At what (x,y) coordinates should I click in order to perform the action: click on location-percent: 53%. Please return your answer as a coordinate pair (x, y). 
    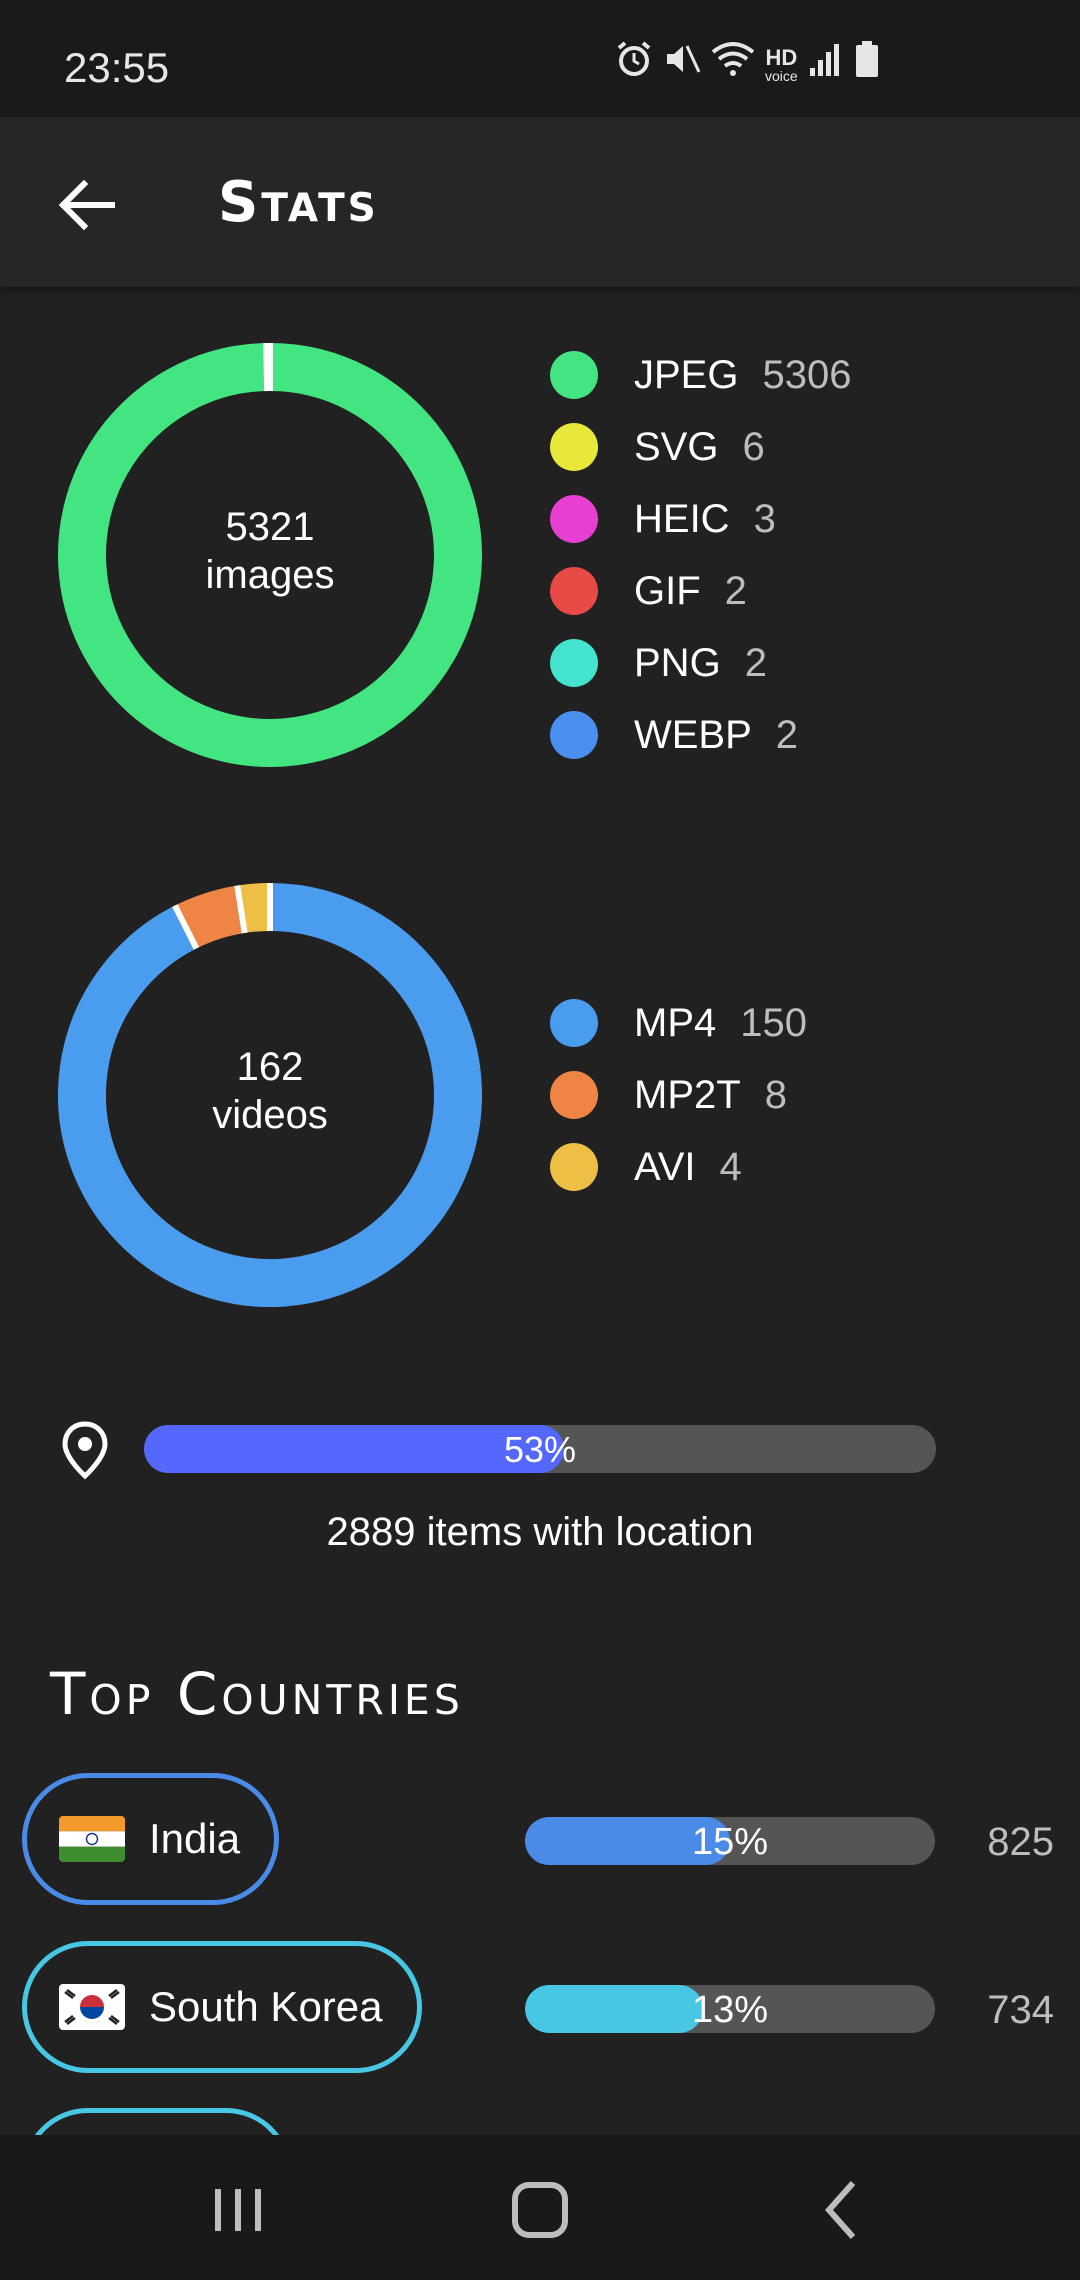
    Looking at the image, I should click on (540, 1449).